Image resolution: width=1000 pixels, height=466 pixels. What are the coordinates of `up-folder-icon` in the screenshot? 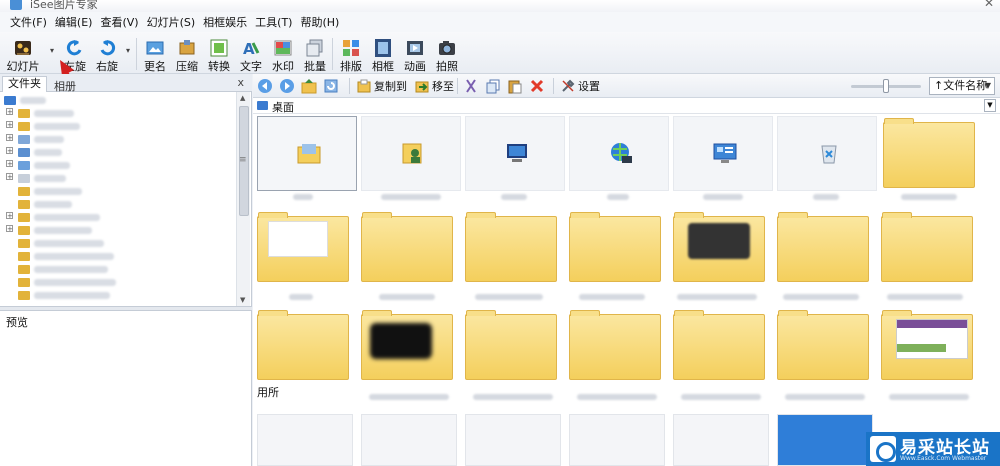 It's located at (309, 86).